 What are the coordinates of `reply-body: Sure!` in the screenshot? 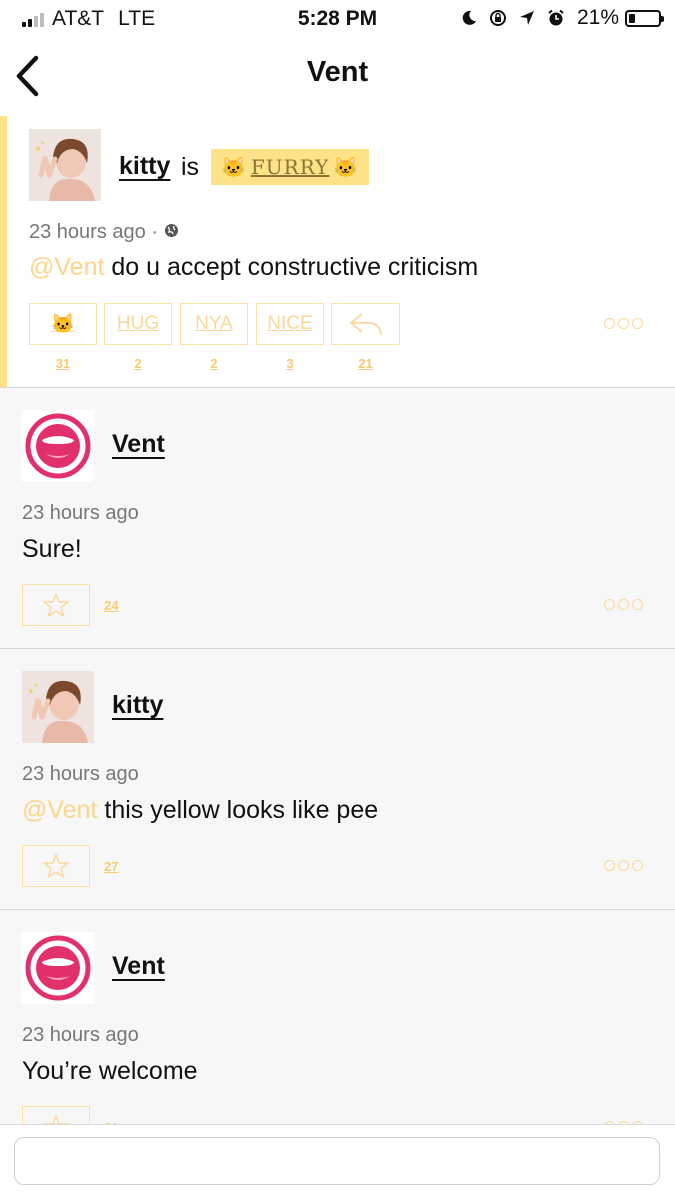 It's located at (52, 549).